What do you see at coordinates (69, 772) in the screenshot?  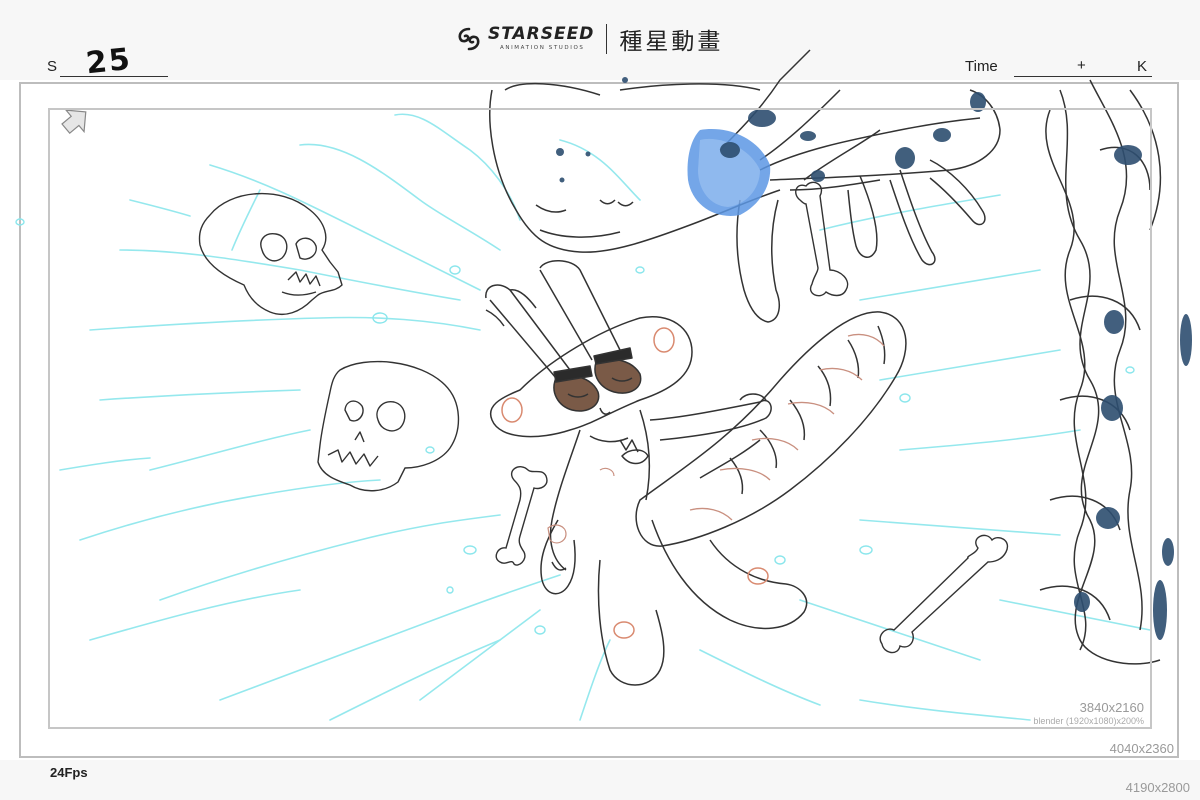 I see `frame-rate-label: 24Fps` at bounding box center [69, 772].